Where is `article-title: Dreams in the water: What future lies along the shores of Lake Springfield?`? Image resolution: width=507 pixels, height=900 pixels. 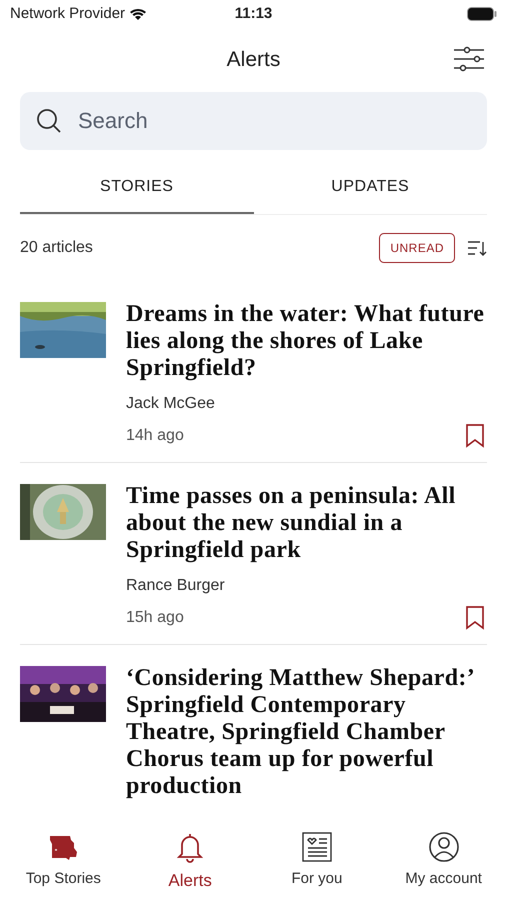 article-title: Dreams in the water: What future lies along the shores of Lake Springfield? is located at coordinates (306, 341).